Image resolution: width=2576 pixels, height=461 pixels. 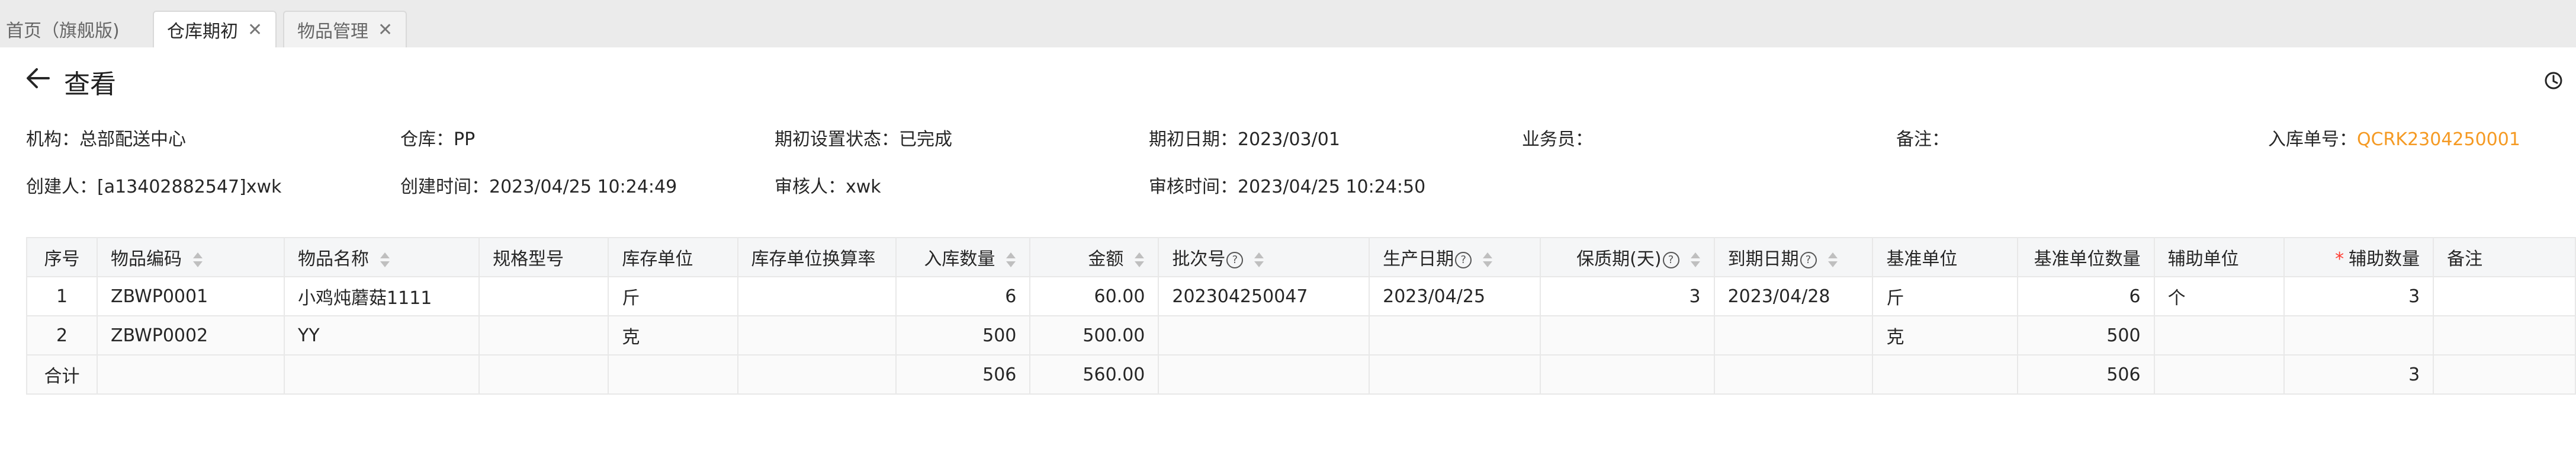 What do you see at coordinates (2219, 335) in the screenshot?
I see `cell-aux-unit` at bounding box center [2219, 335].